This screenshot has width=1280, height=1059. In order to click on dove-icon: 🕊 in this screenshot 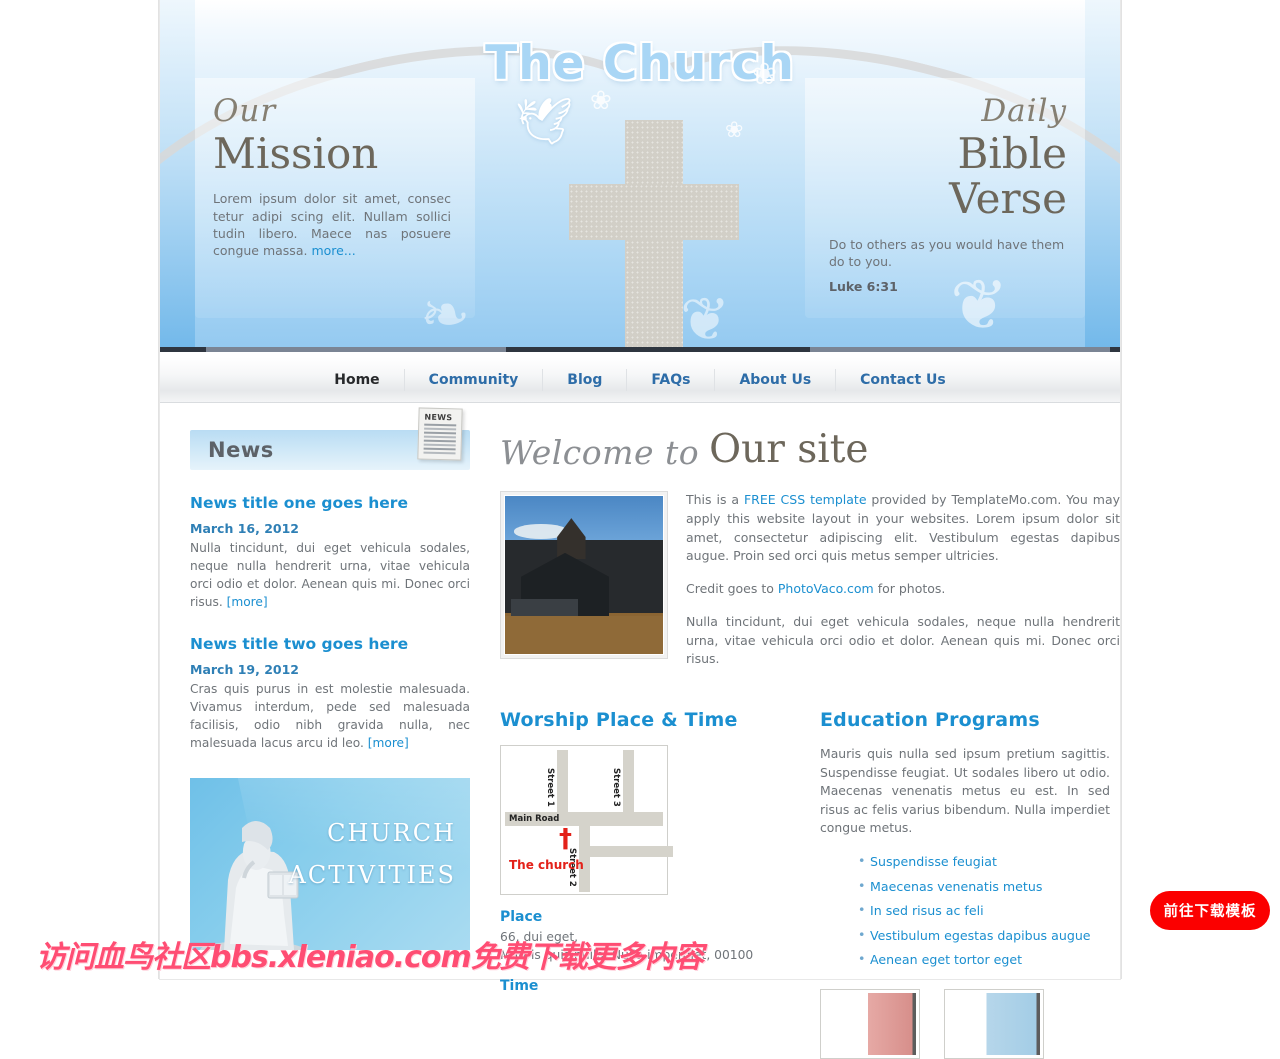, I will do `click(544, 121)`.